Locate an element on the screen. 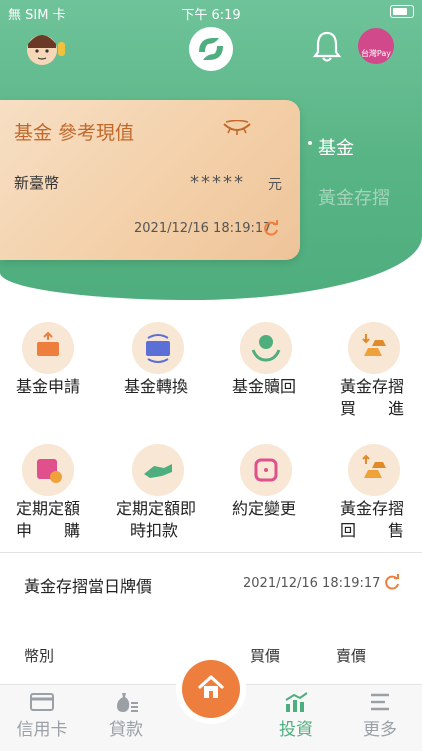 The image size is (422, 751). instant-debit-label: 定期定額即 時扣款 is located at coordinates (164, 520).